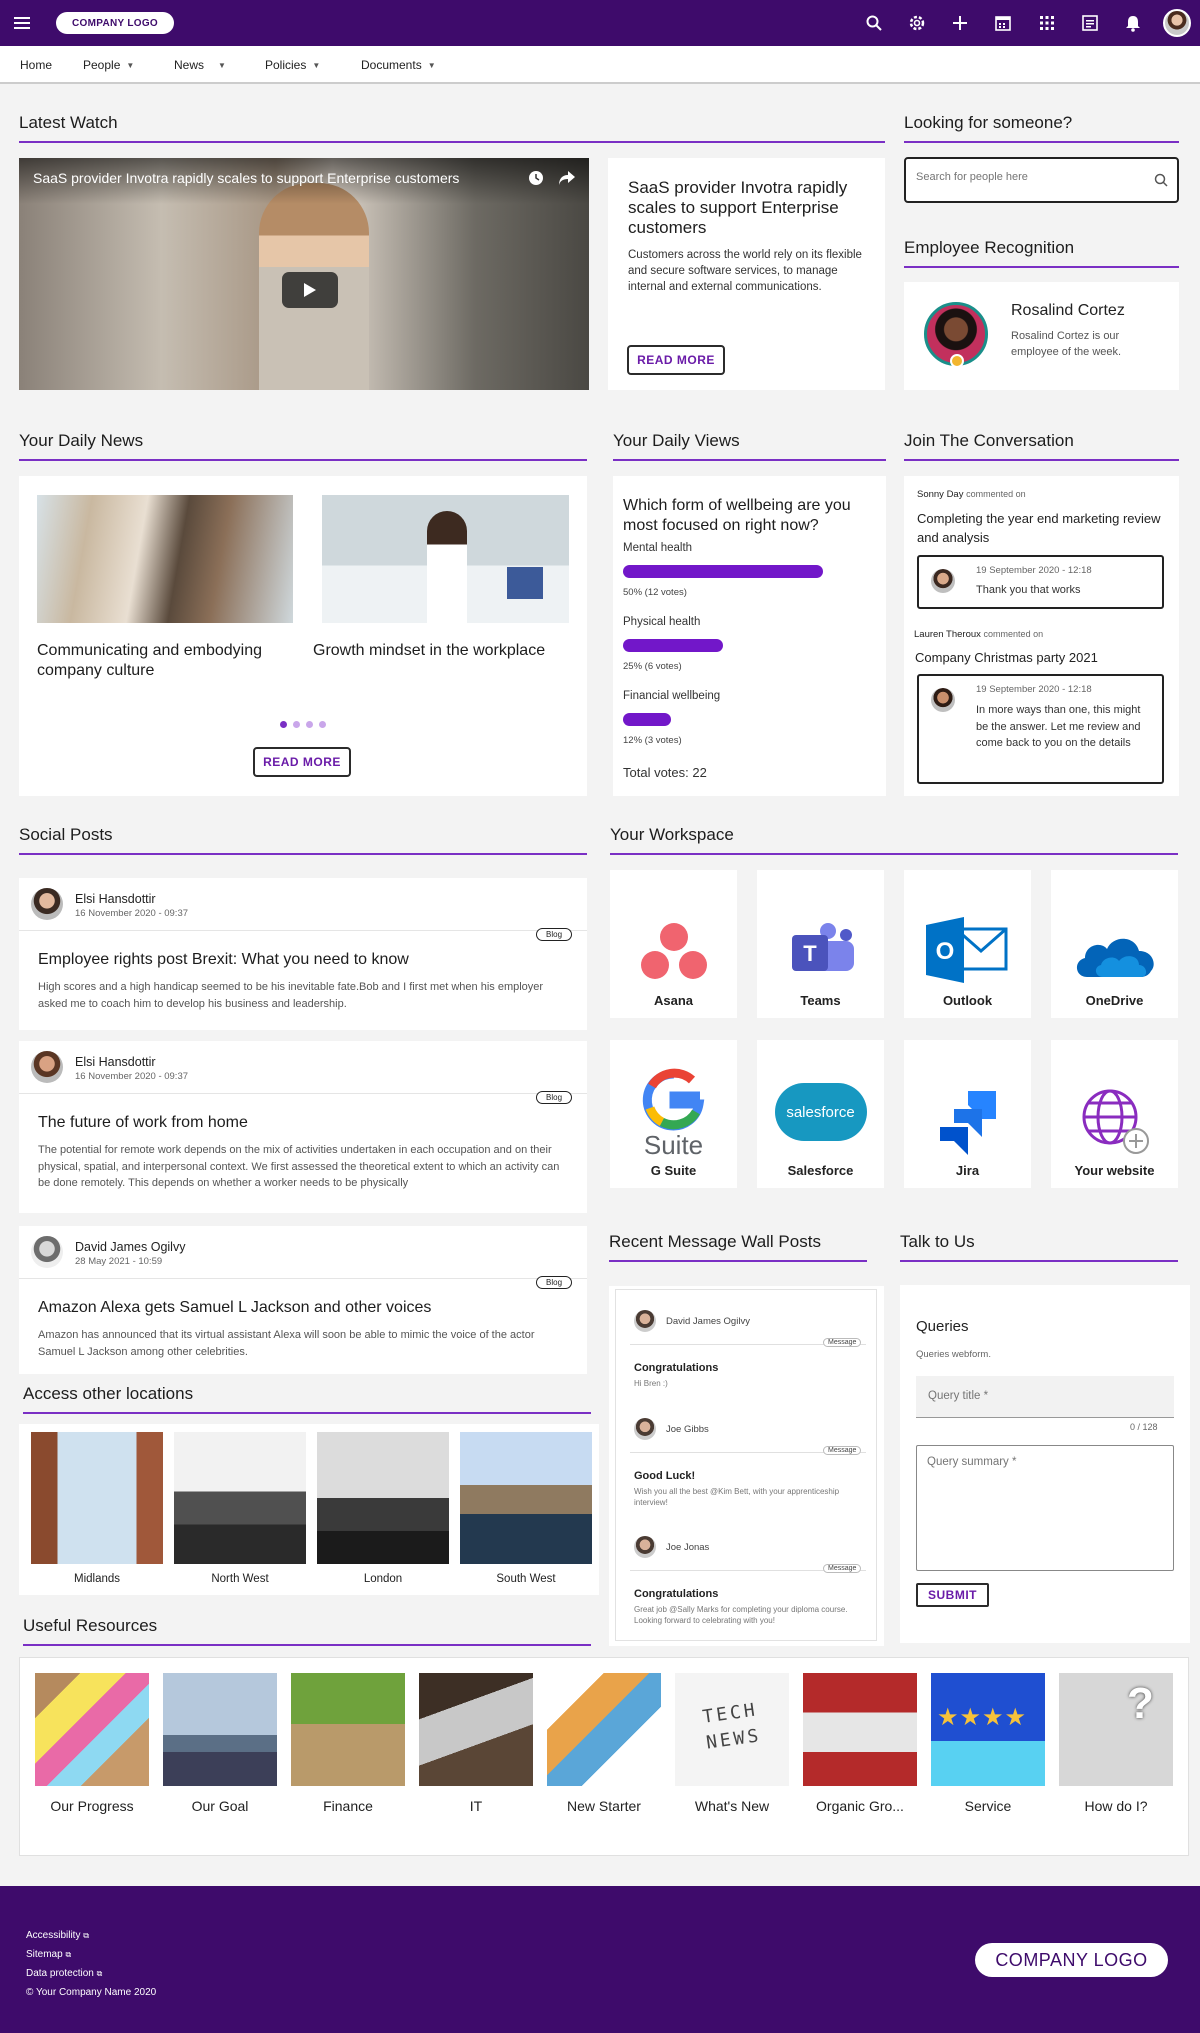  Describe the element at coordinates (952, 1595) in the screenshot. I see `submit-button: SUBMIT` at that location.